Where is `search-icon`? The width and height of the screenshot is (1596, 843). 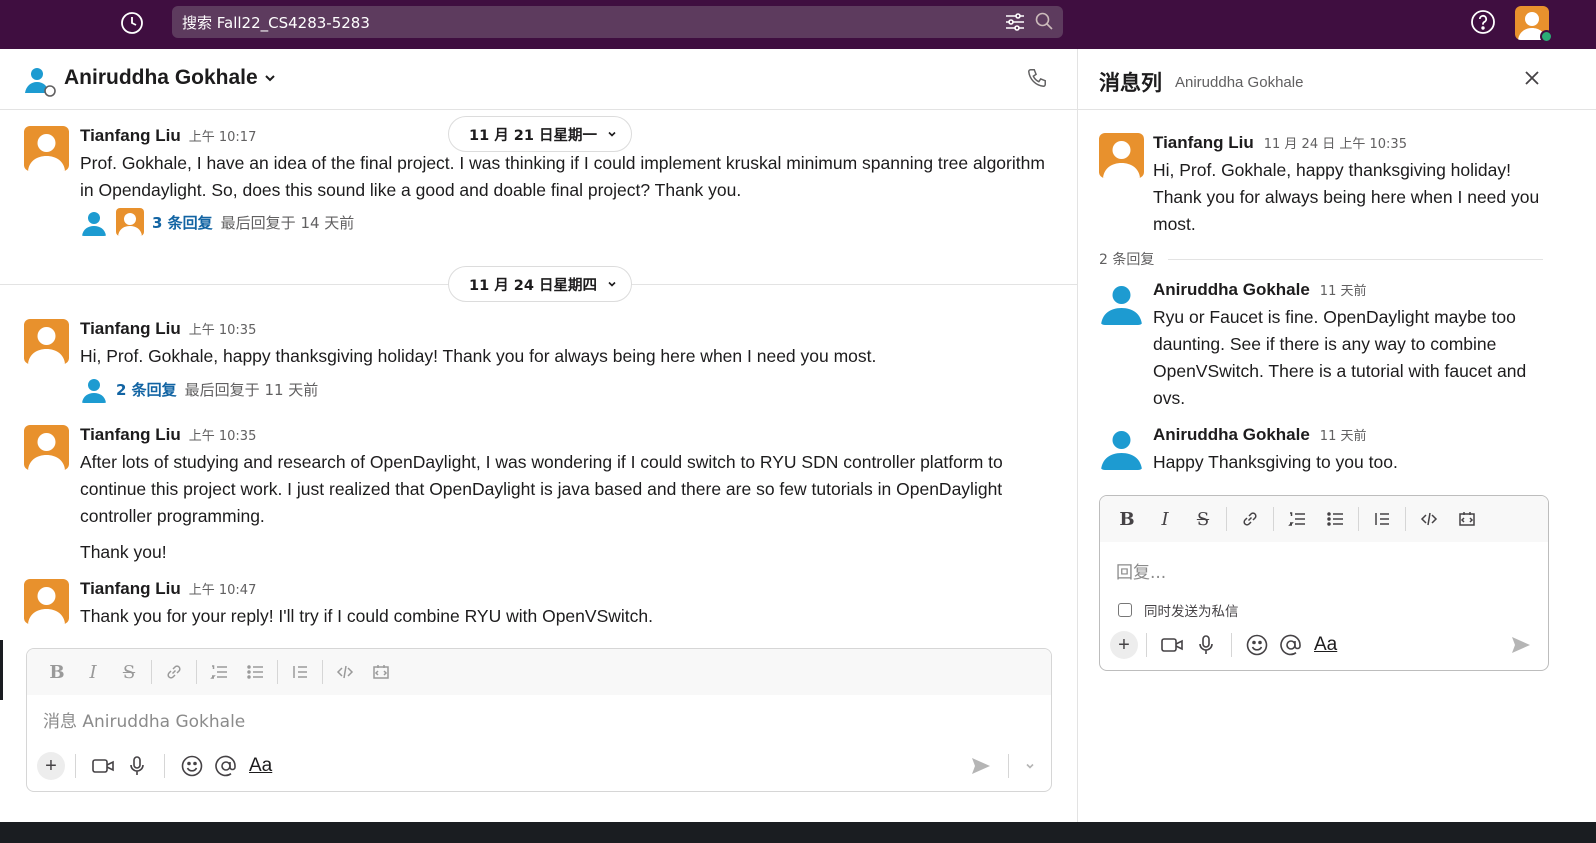 search-icon is located at coordinates (1044, 23).